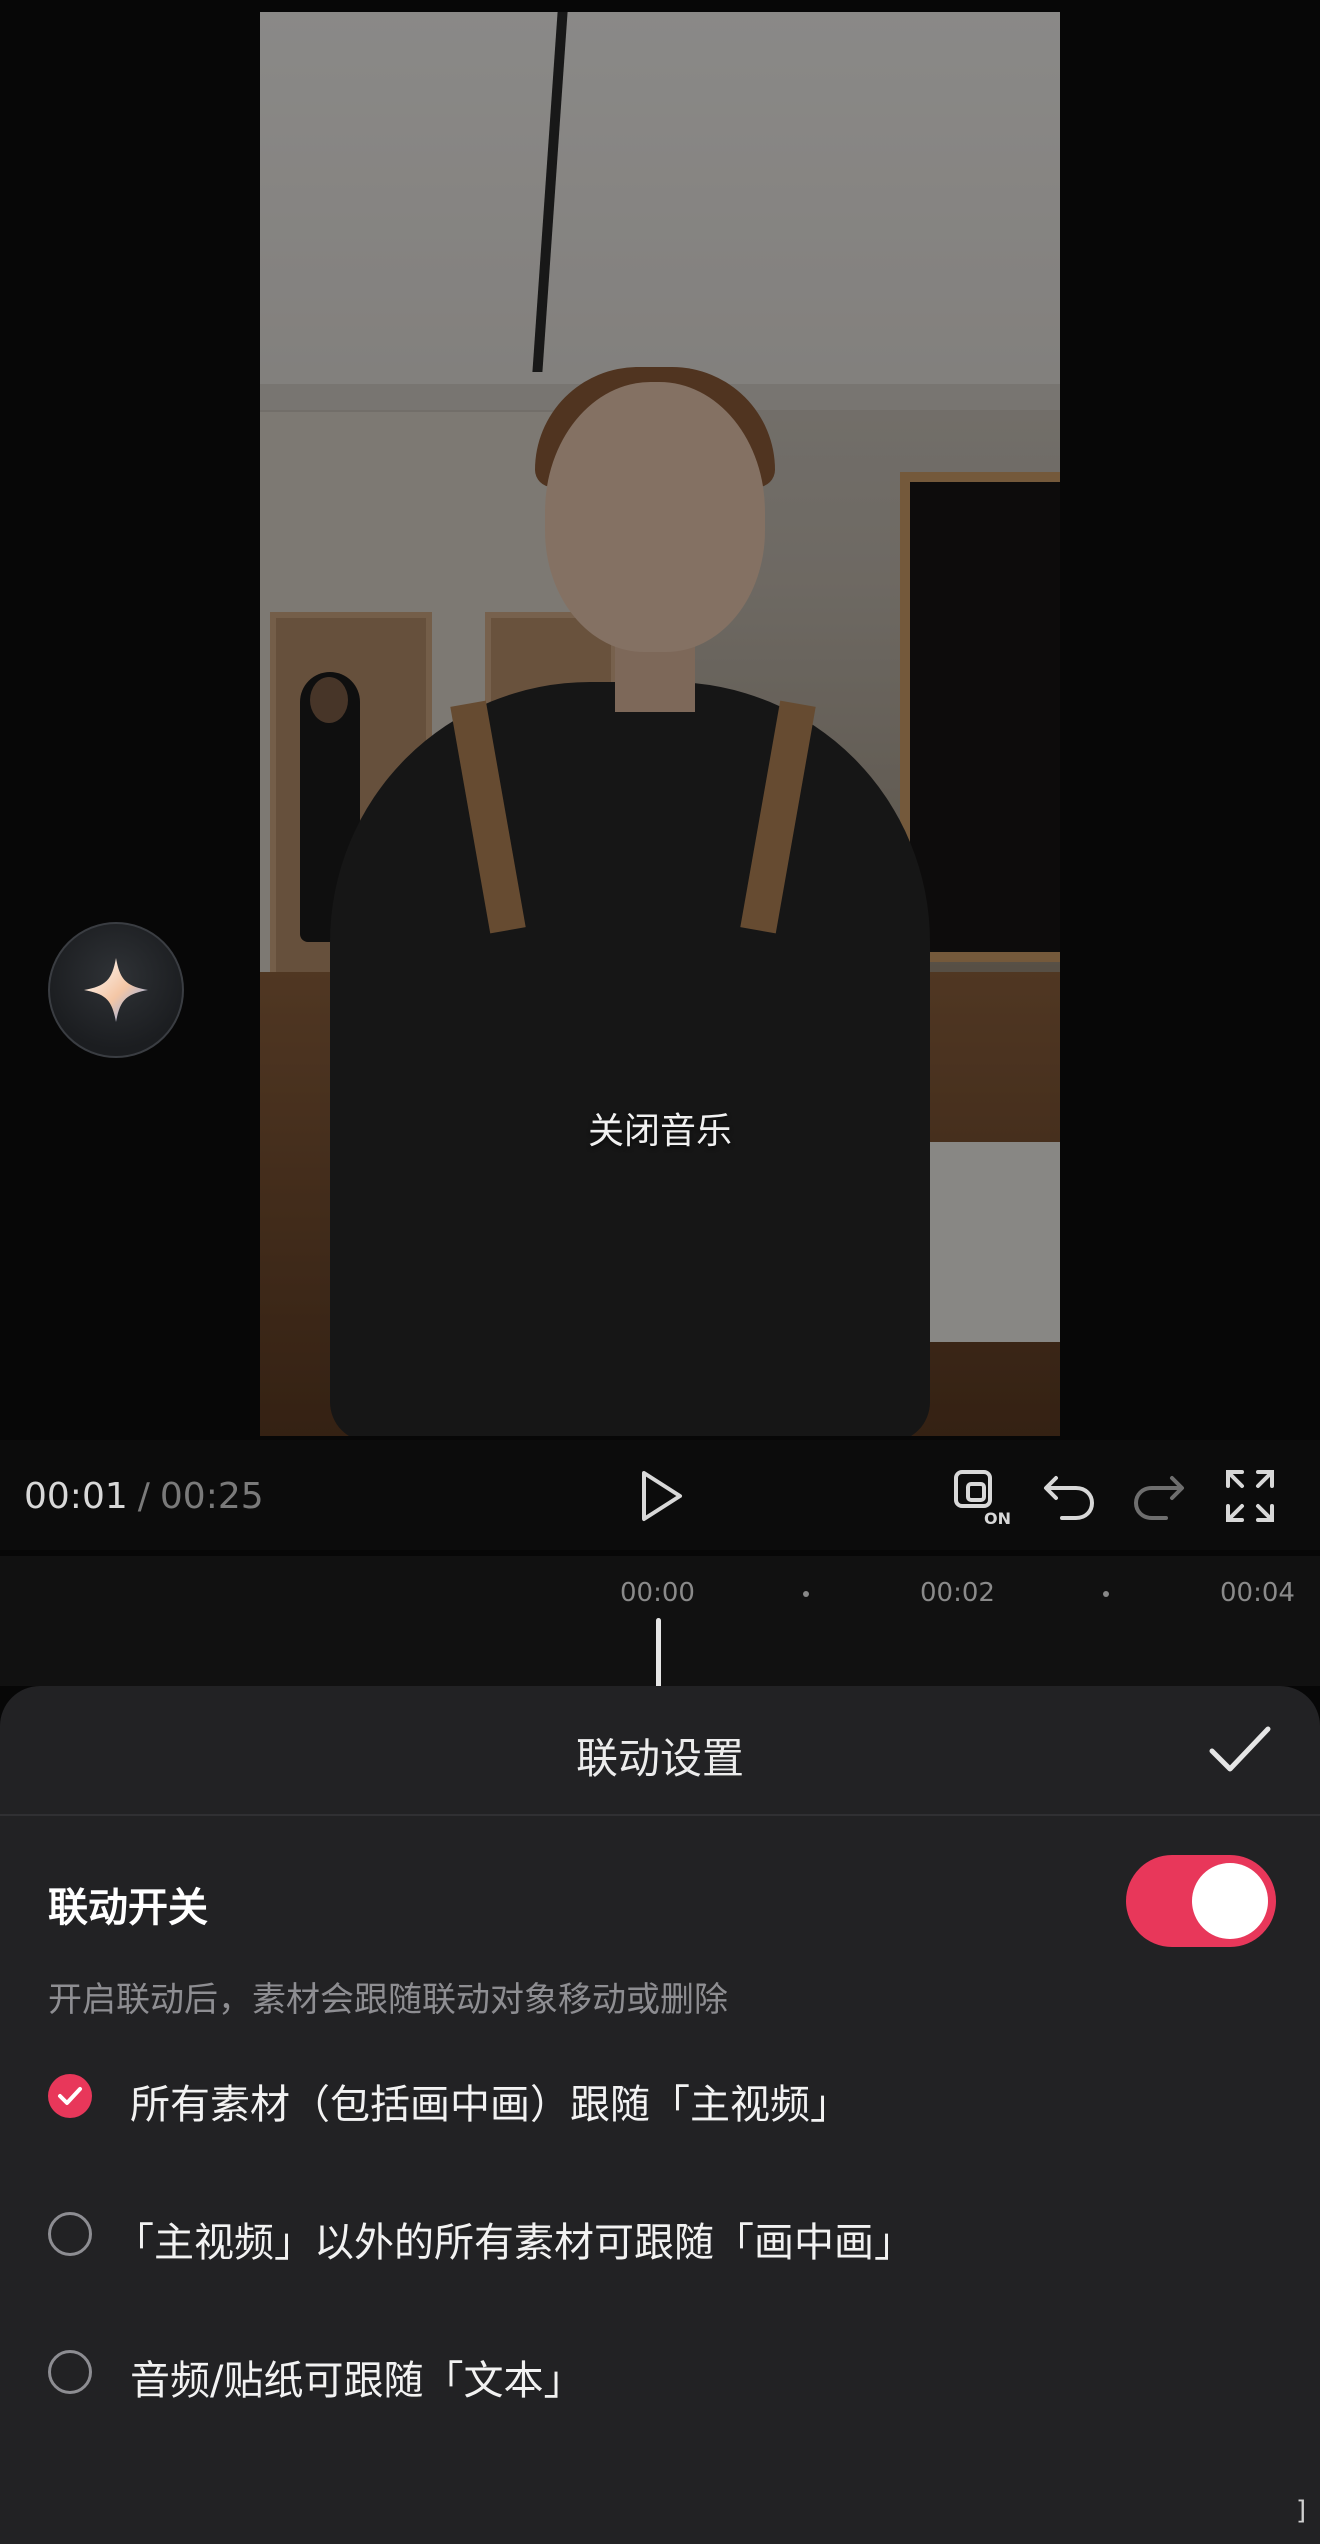 This screenshot has width=1320, height=2544. Describe the element at coordinates (76, 1496) in the screenshot. I see `current-time: 00:01` at that location.